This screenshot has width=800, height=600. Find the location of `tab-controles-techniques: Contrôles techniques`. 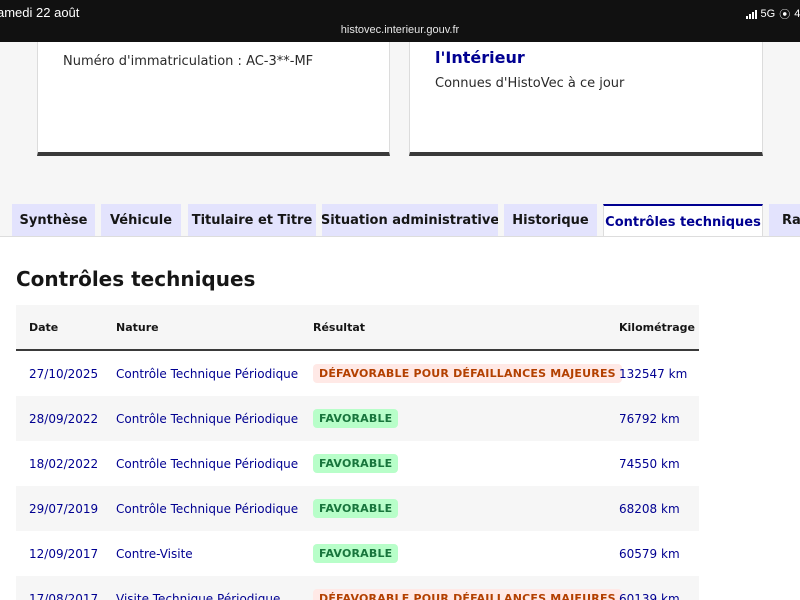

tab-controles-techniques: Contrôles techniques is located at coordinates (683, 221).